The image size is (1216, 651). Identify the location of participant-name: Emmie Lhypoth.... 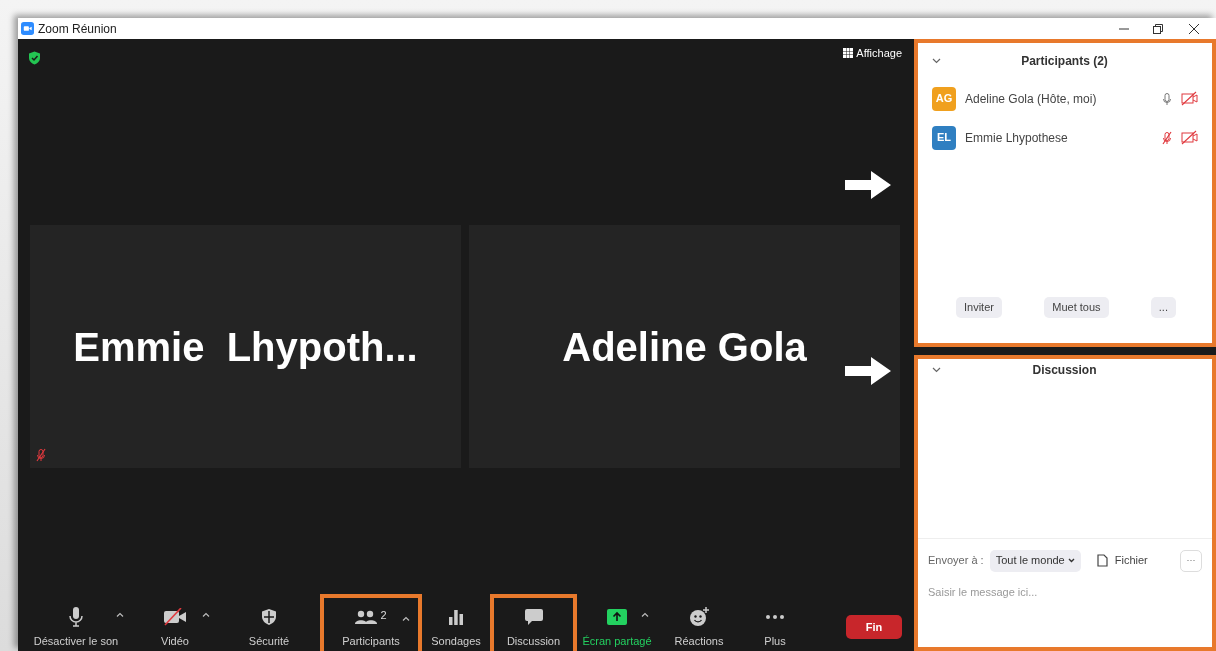
(245, 347).